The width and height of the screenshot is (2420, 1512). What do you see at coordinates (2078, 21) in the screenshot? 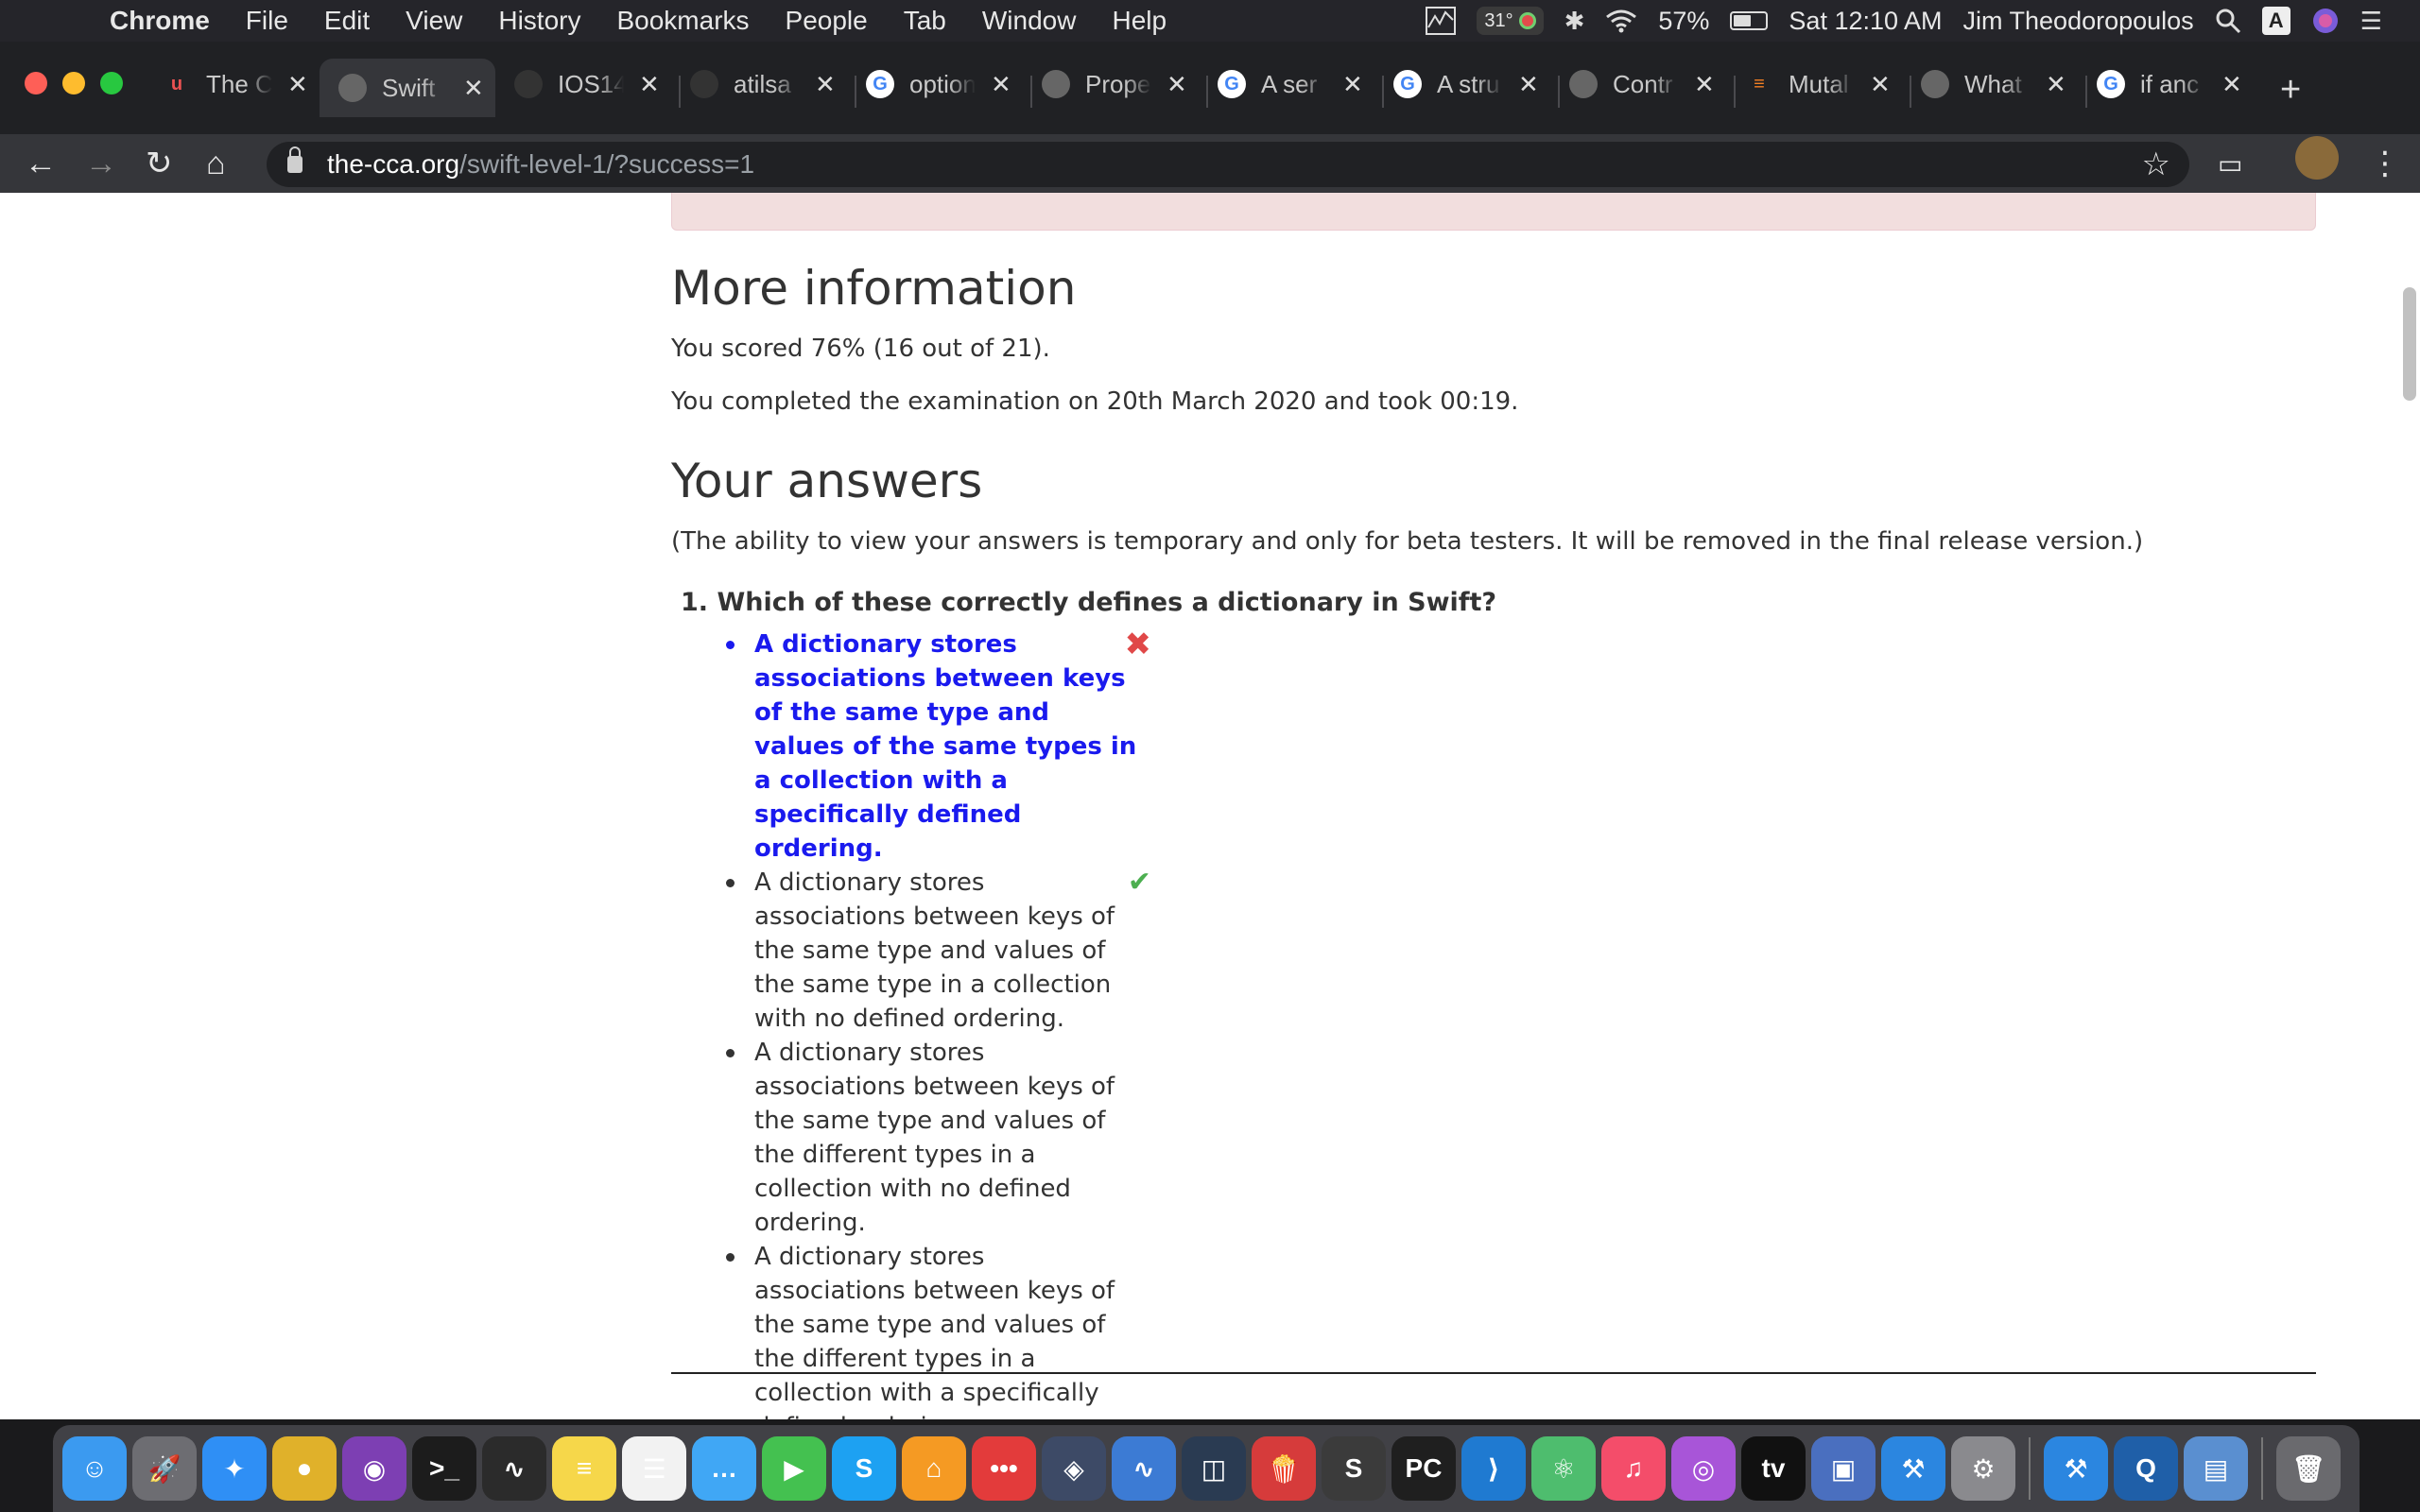
I see `user-name: Jim Theodoropoulos` at bounding box center [2078, 21].